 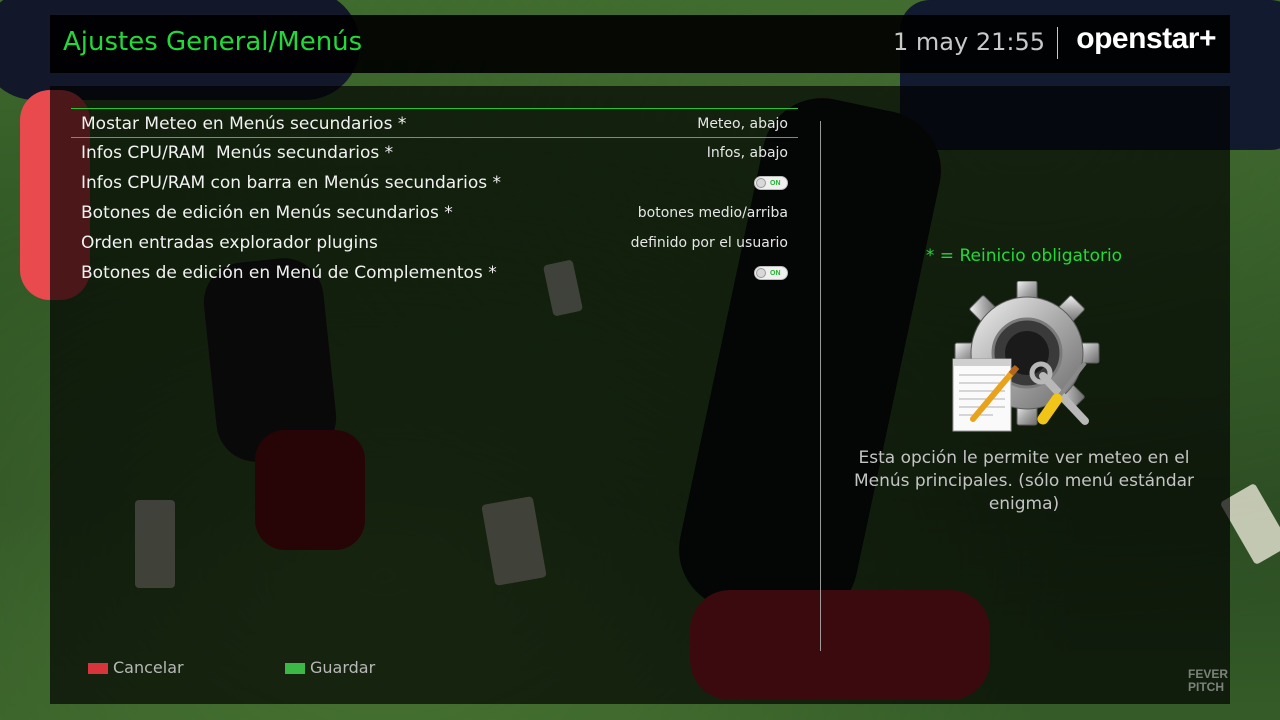 I want to click on setting-value: definido por el usuario, so click(x=709, y=243).